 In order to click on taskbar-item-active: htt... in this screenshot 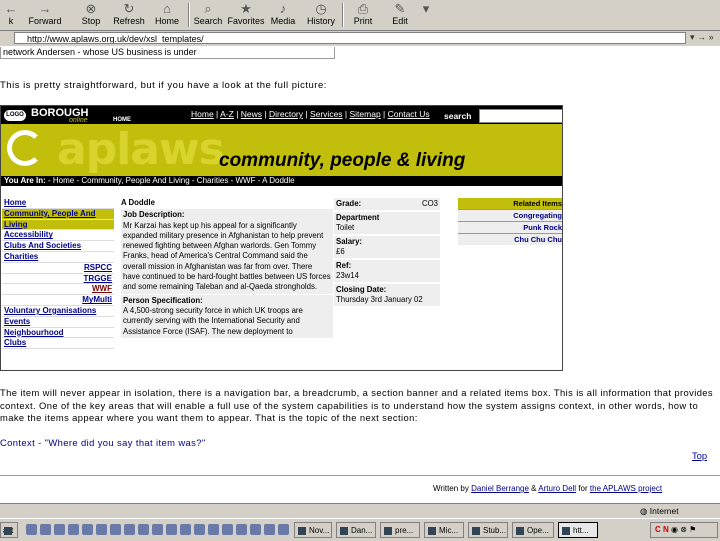, I will do `click(578, 530)`.